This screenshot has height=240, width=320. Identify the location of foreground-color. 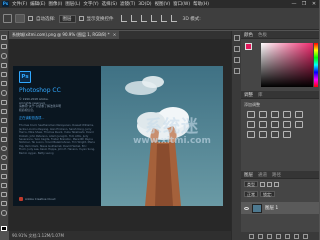
(248, 46).